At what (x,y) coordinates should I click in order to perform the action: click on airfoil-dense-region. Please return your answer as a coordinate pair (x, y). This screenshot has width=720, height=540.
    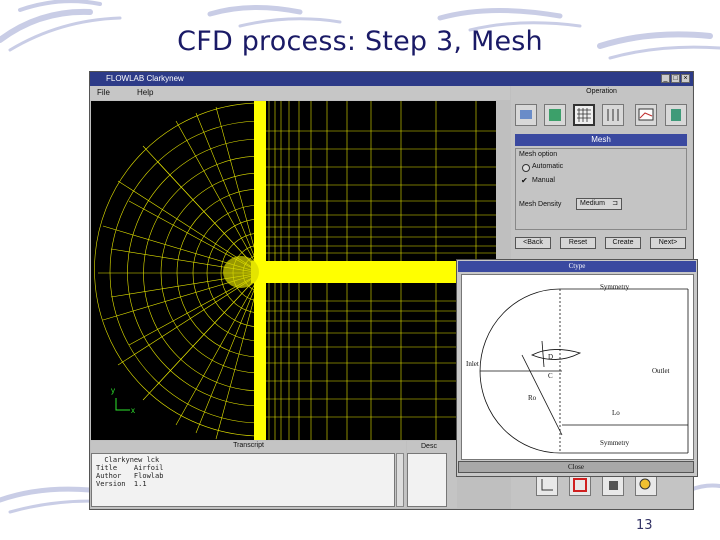
    Looking at the image, I should click on (241, 272).